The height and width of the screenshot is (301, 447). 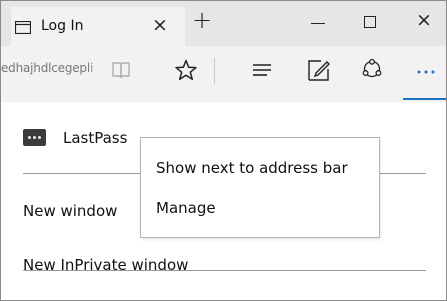 What do you see at coordinates (320, 22) in the screenshot?
I see `minimize-icon` at bounding box center [320, 22].